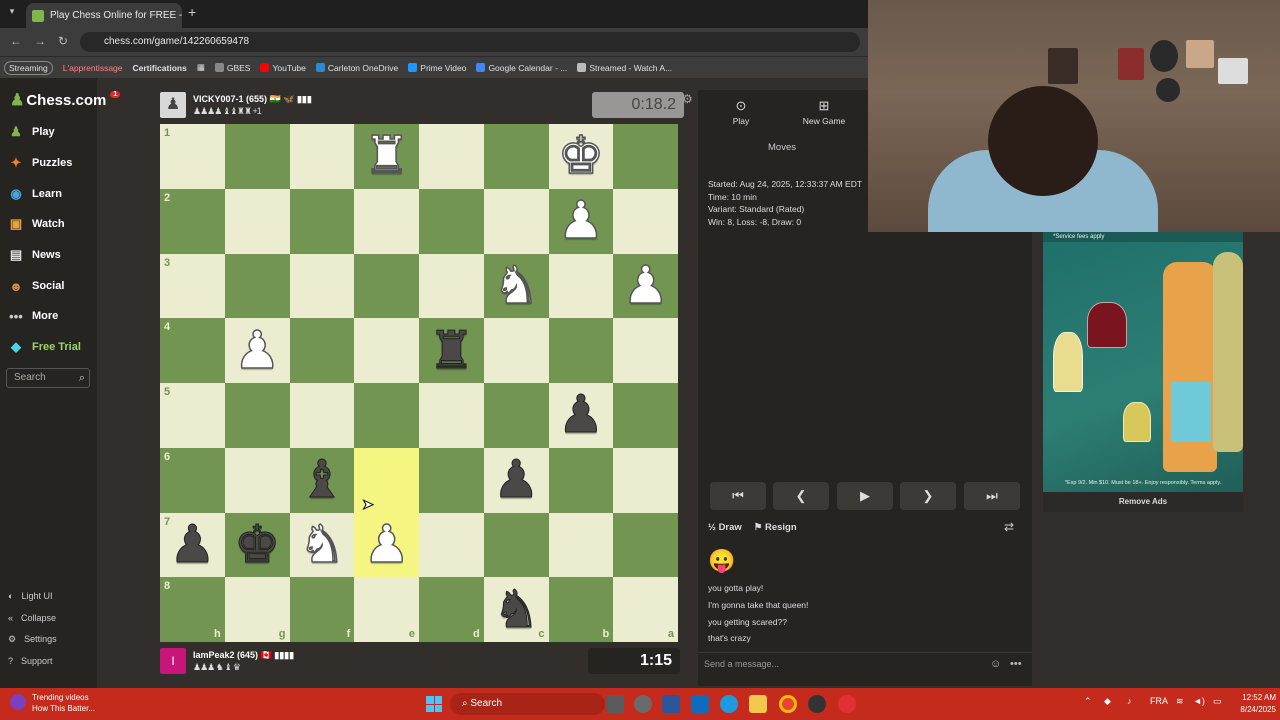 The width and height of the screenshot is (1280, 720). I want to click on remove-ads-button: Remove Ads, so click(1143, 502).